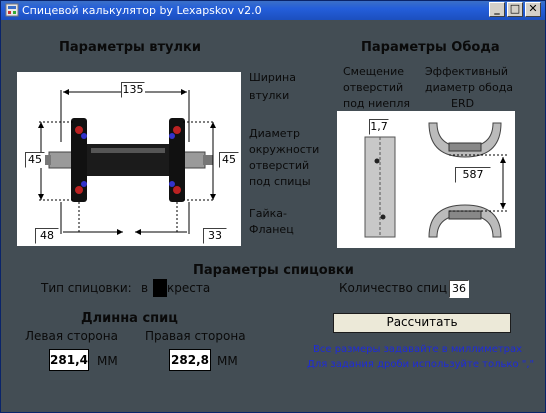  Describe the element at coordinates (379, 127) in the screenshot. I see `rim-offset-field: 1,7` at that location.